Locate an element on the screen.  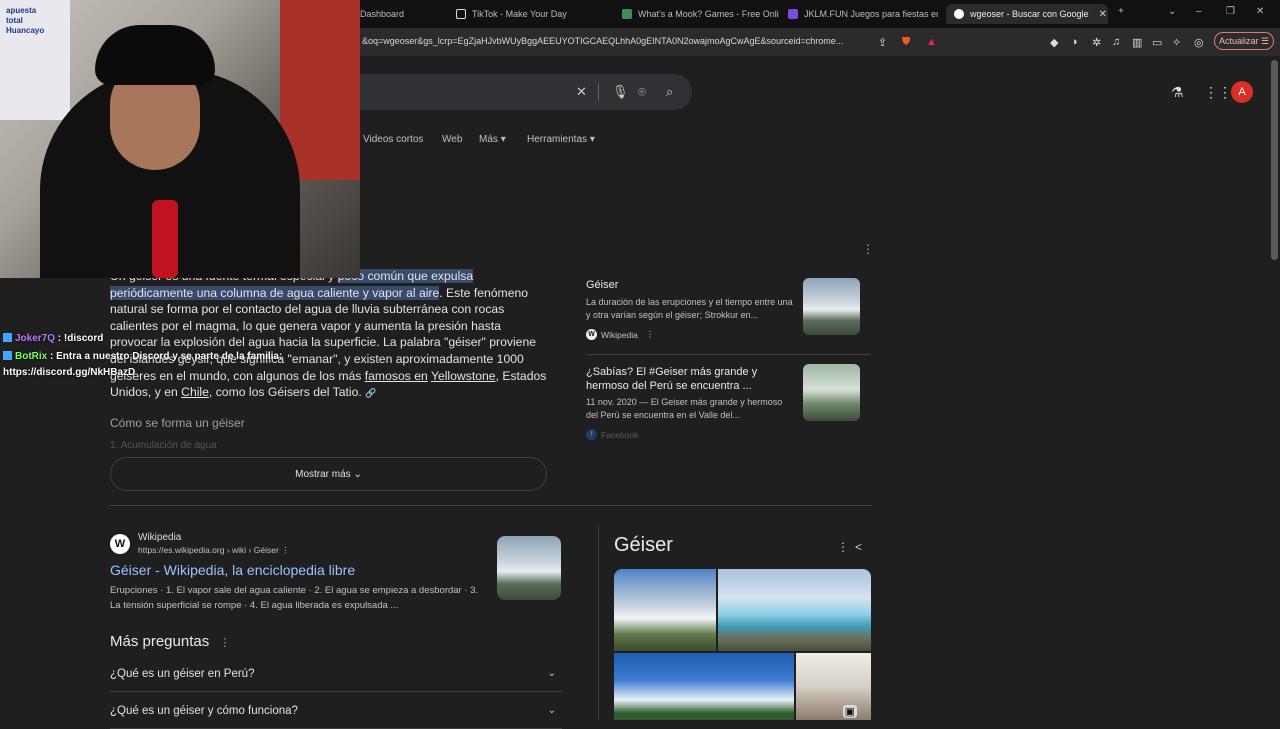
tab-label: TikTok - Make Your Day is located at coordinates (519, 14).